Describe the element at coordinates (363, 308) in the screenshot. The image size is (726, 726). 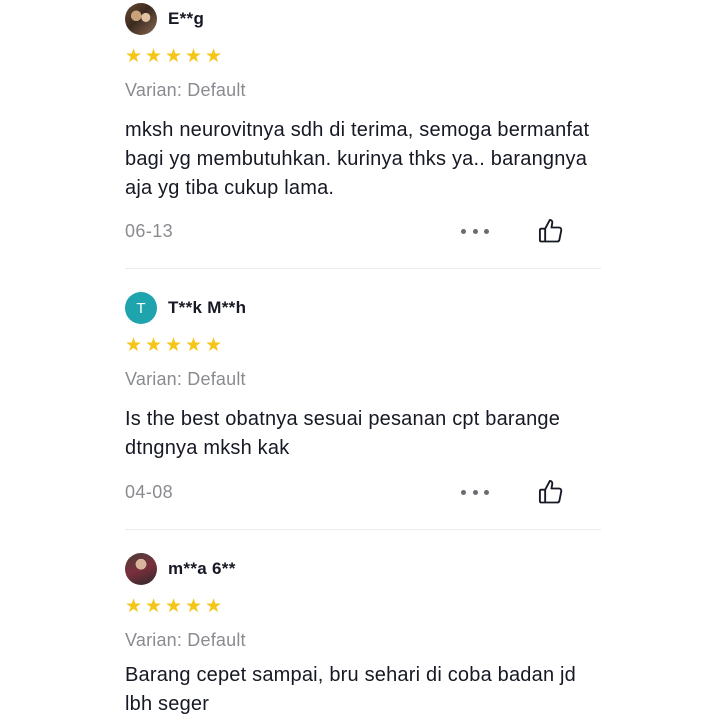
I see `review-header: T T**k M**h` at that location.